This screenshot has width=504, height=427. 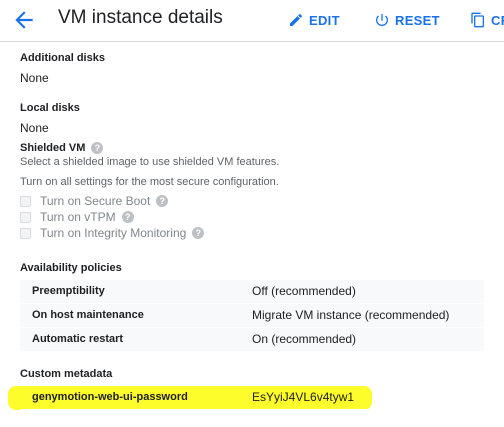 What do you see at coordinates (66, 374) in the screenshot?
I see `custom-metadata-label: Custom metadata` at bounding box center [66, 374].